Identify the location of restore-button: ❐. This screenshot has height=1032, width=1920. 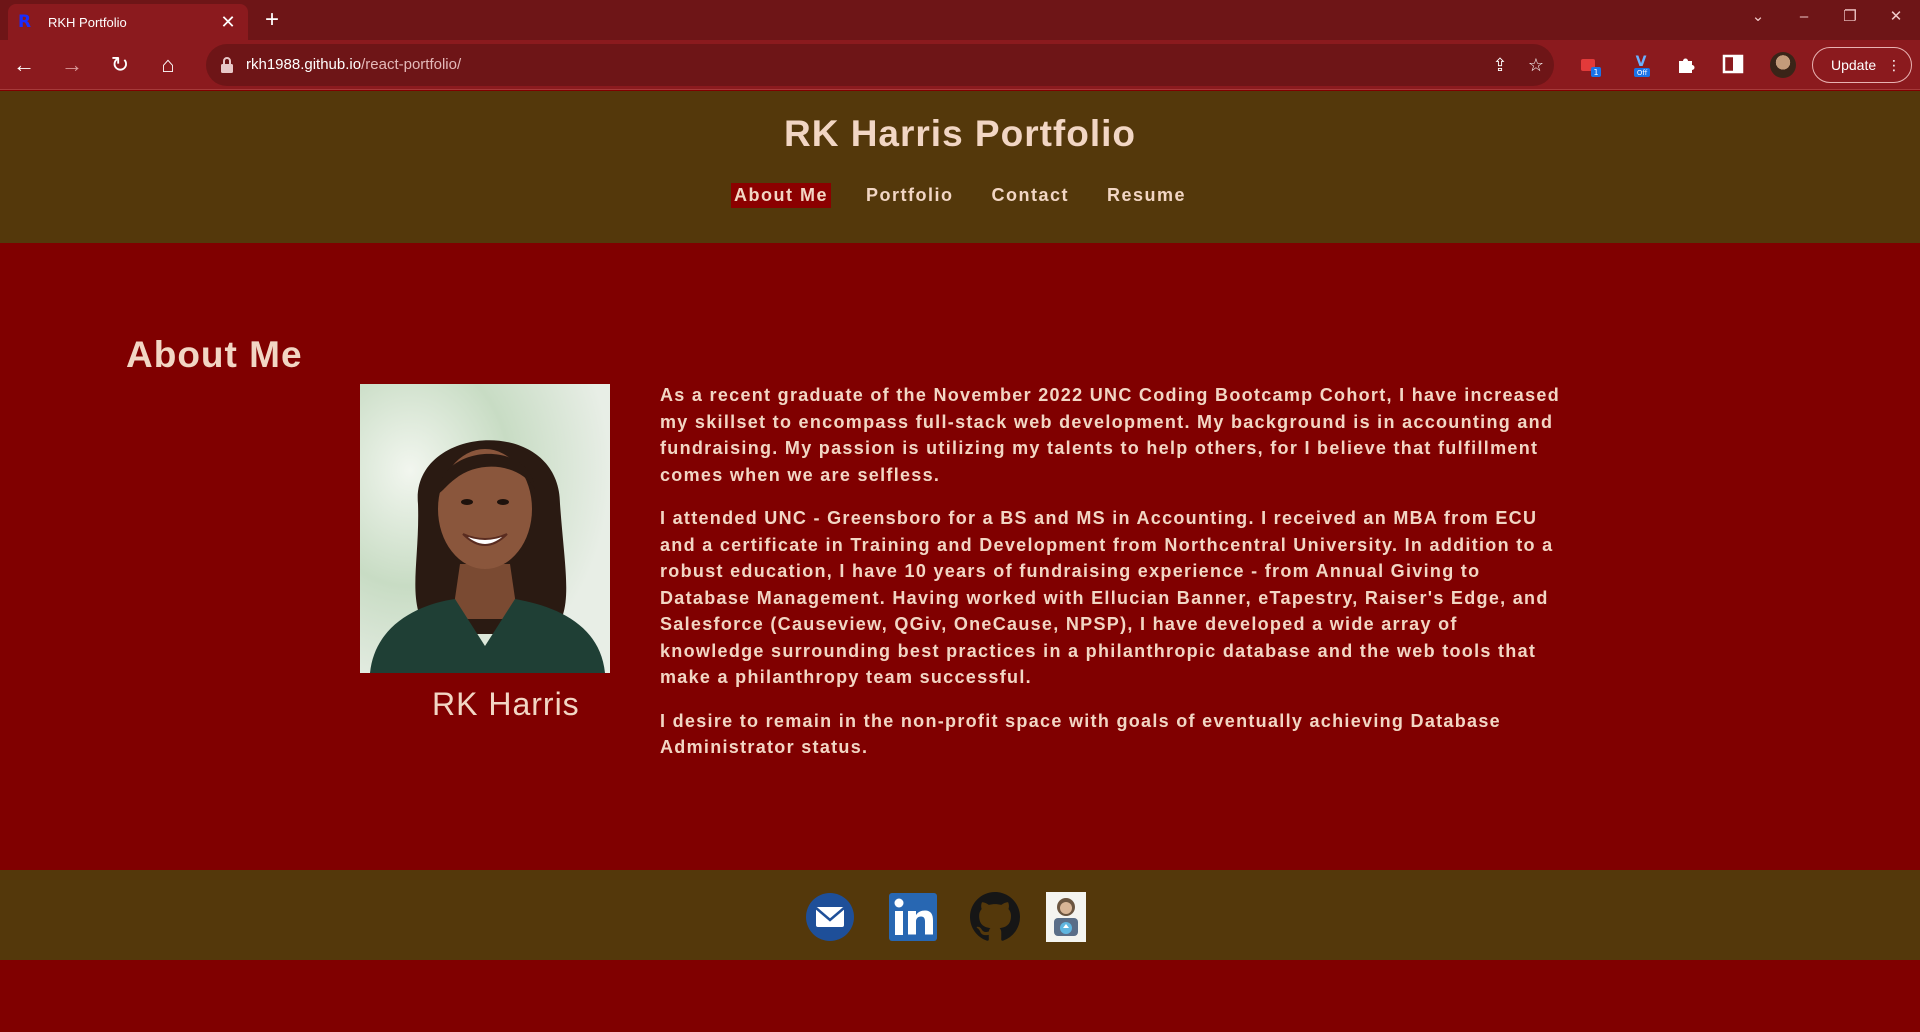
(1850, 17).